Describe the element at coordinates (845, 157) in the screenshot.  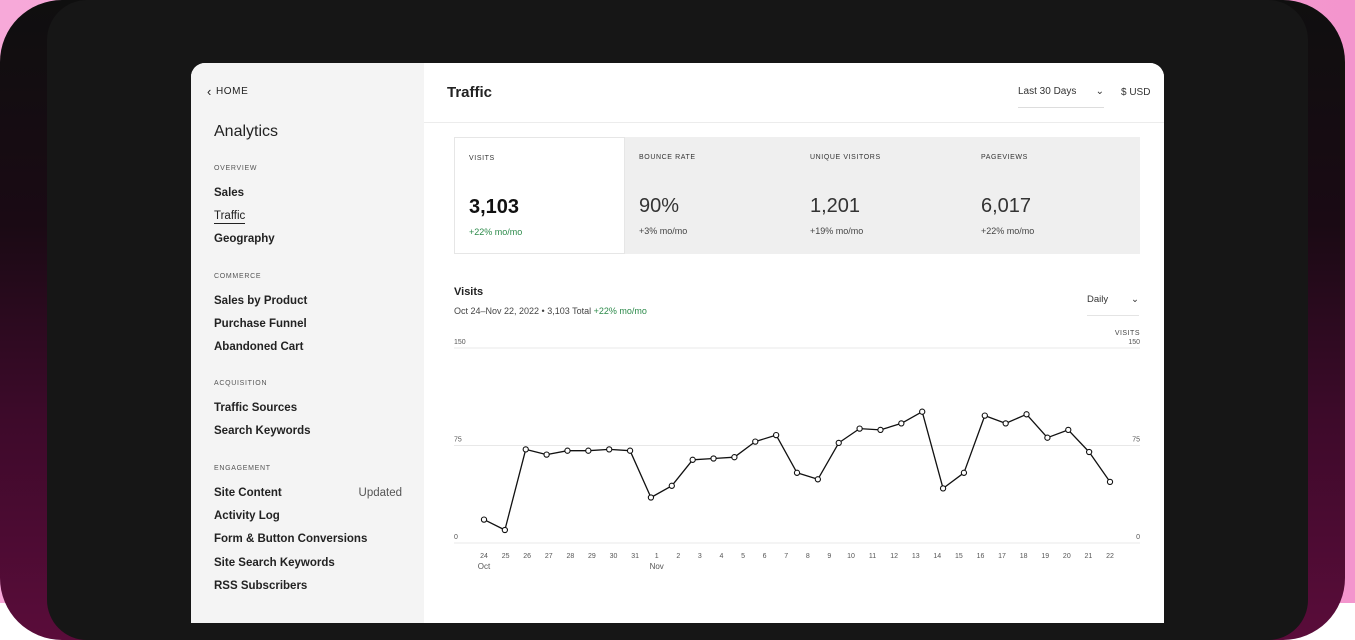
I see `stat-label: UNIQUE VISITORS` at that location.